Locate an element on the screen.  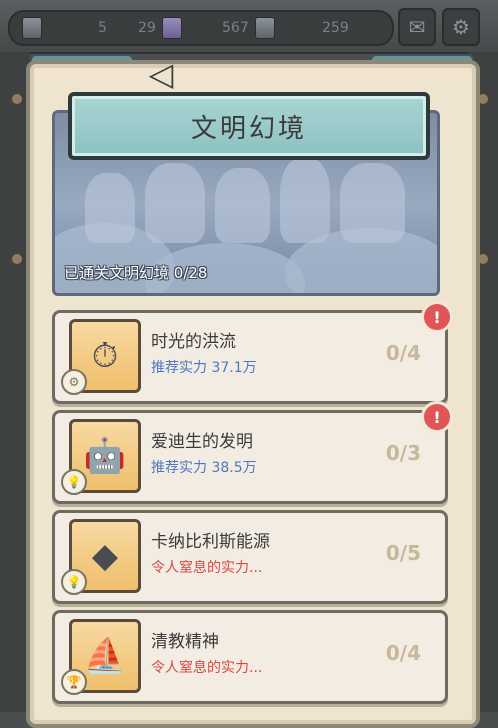
purple-crystal-icon is located at coordinates (171, 28).